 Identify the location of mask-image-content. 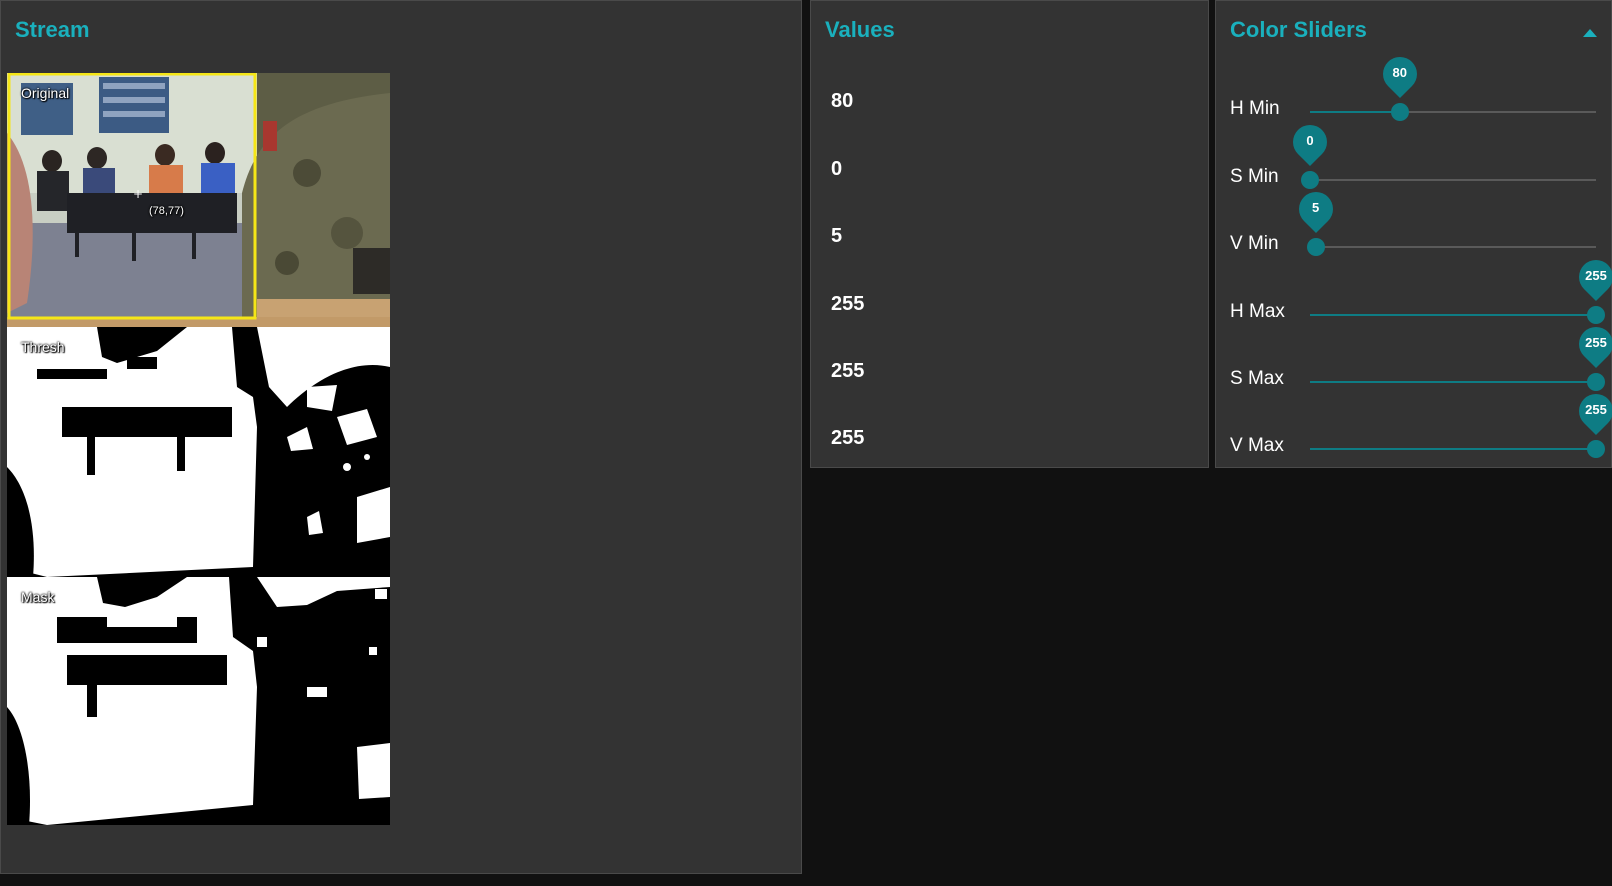
(198, 701).